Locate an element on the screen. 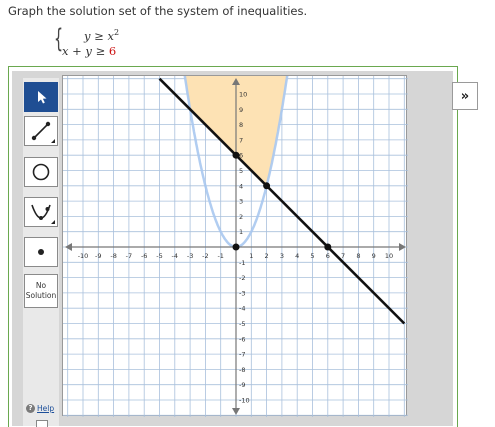 Image resolution: width=495 pixels, height=427 pixels. y-tick-label: -4 is located at coordinates (242, 309).